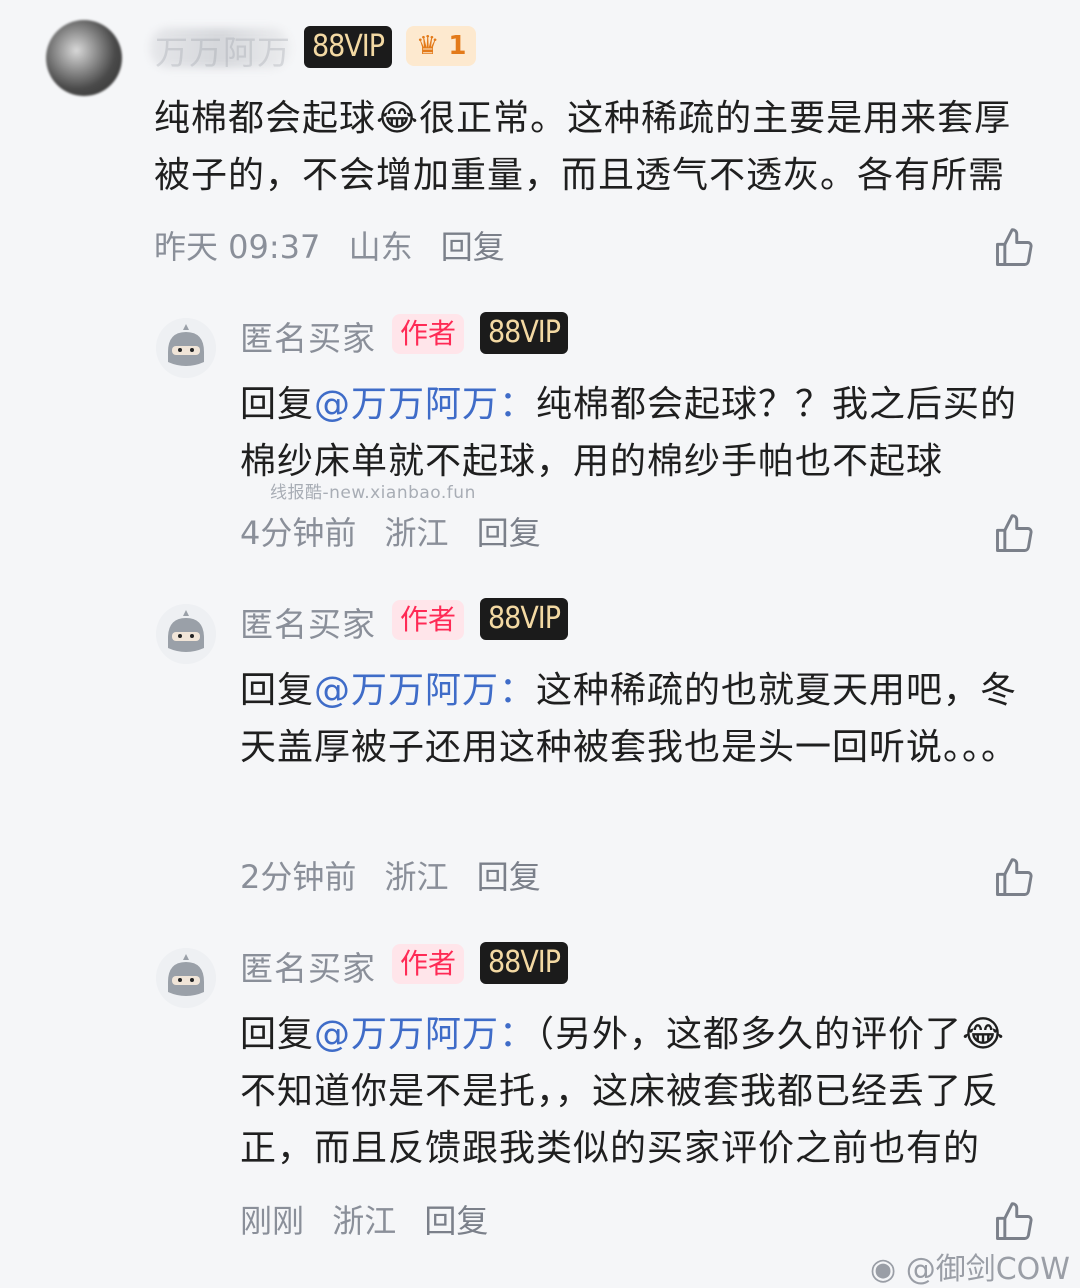  I want to click on weibo-icon: ◉, so click(883, 1269).